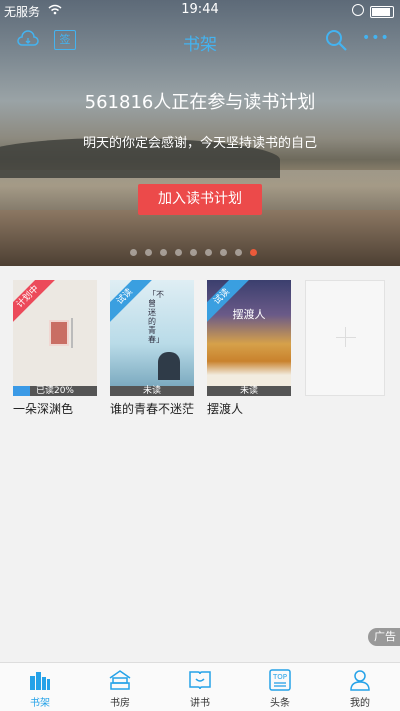 This screenshot has height=711, width=400. I want to click on book-talk-icon, so click(200, 680).